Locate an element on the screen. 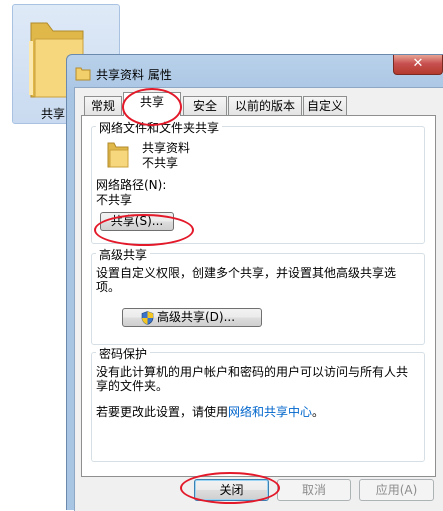 Image resolution: width=443 pixels, height=511 pixels. advanced-sharing-description: 设置自定义权限，创建多个共享，并设置其他高级共享选项。 is located at coordinates (246, 280).